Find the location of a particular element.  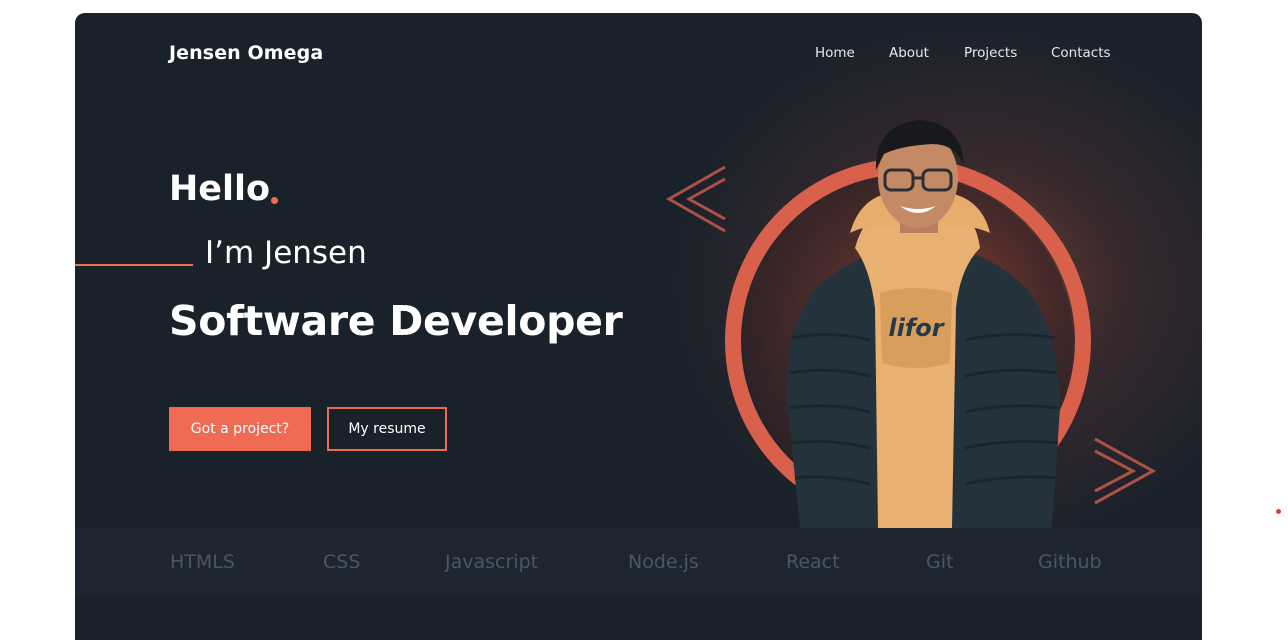

cursor-dot is located at coordinates (1278, 511).